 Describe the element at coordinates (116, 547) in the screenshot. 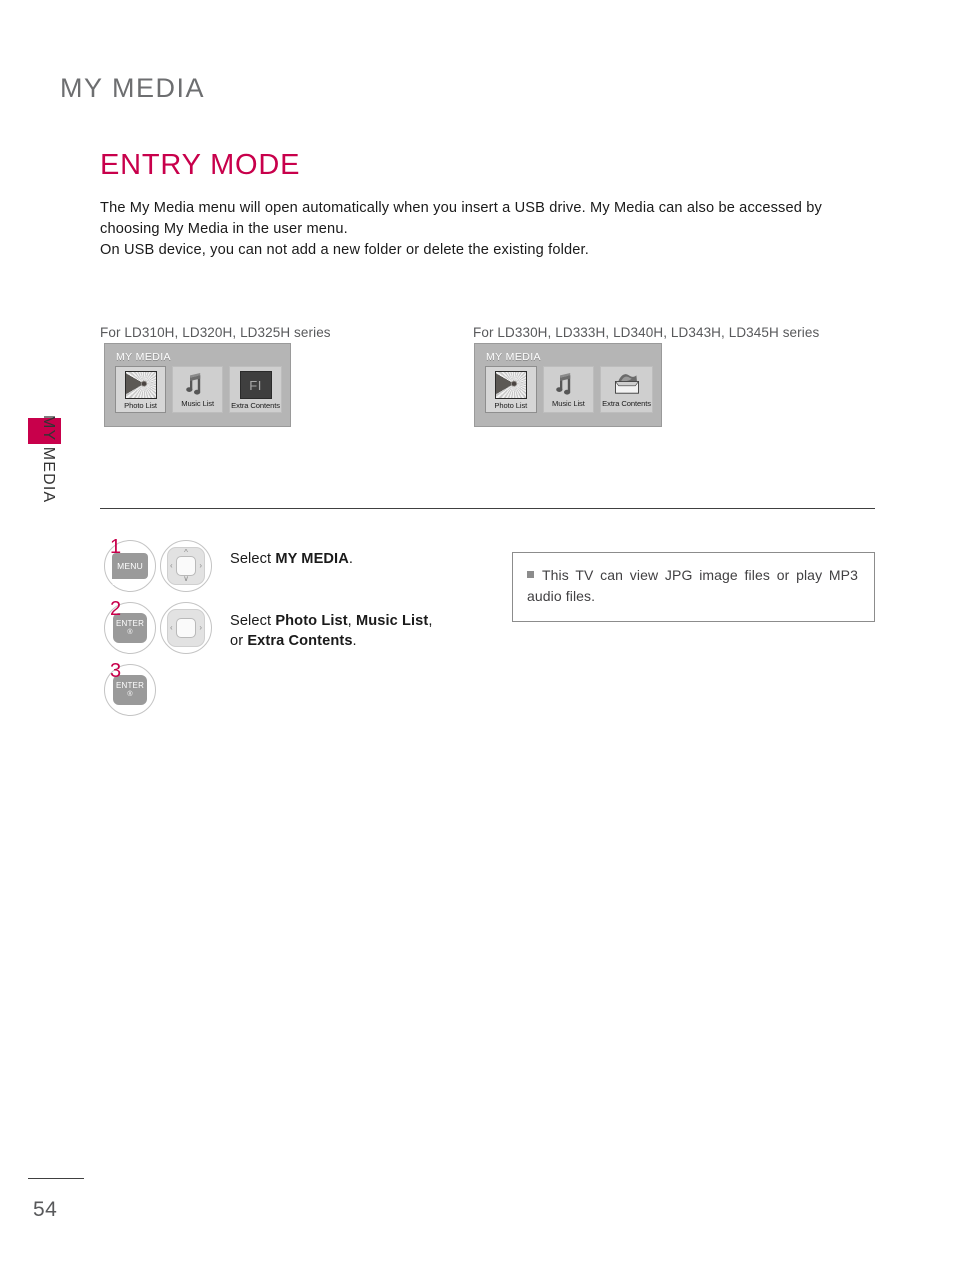

I see `step-number: 1` at that location.